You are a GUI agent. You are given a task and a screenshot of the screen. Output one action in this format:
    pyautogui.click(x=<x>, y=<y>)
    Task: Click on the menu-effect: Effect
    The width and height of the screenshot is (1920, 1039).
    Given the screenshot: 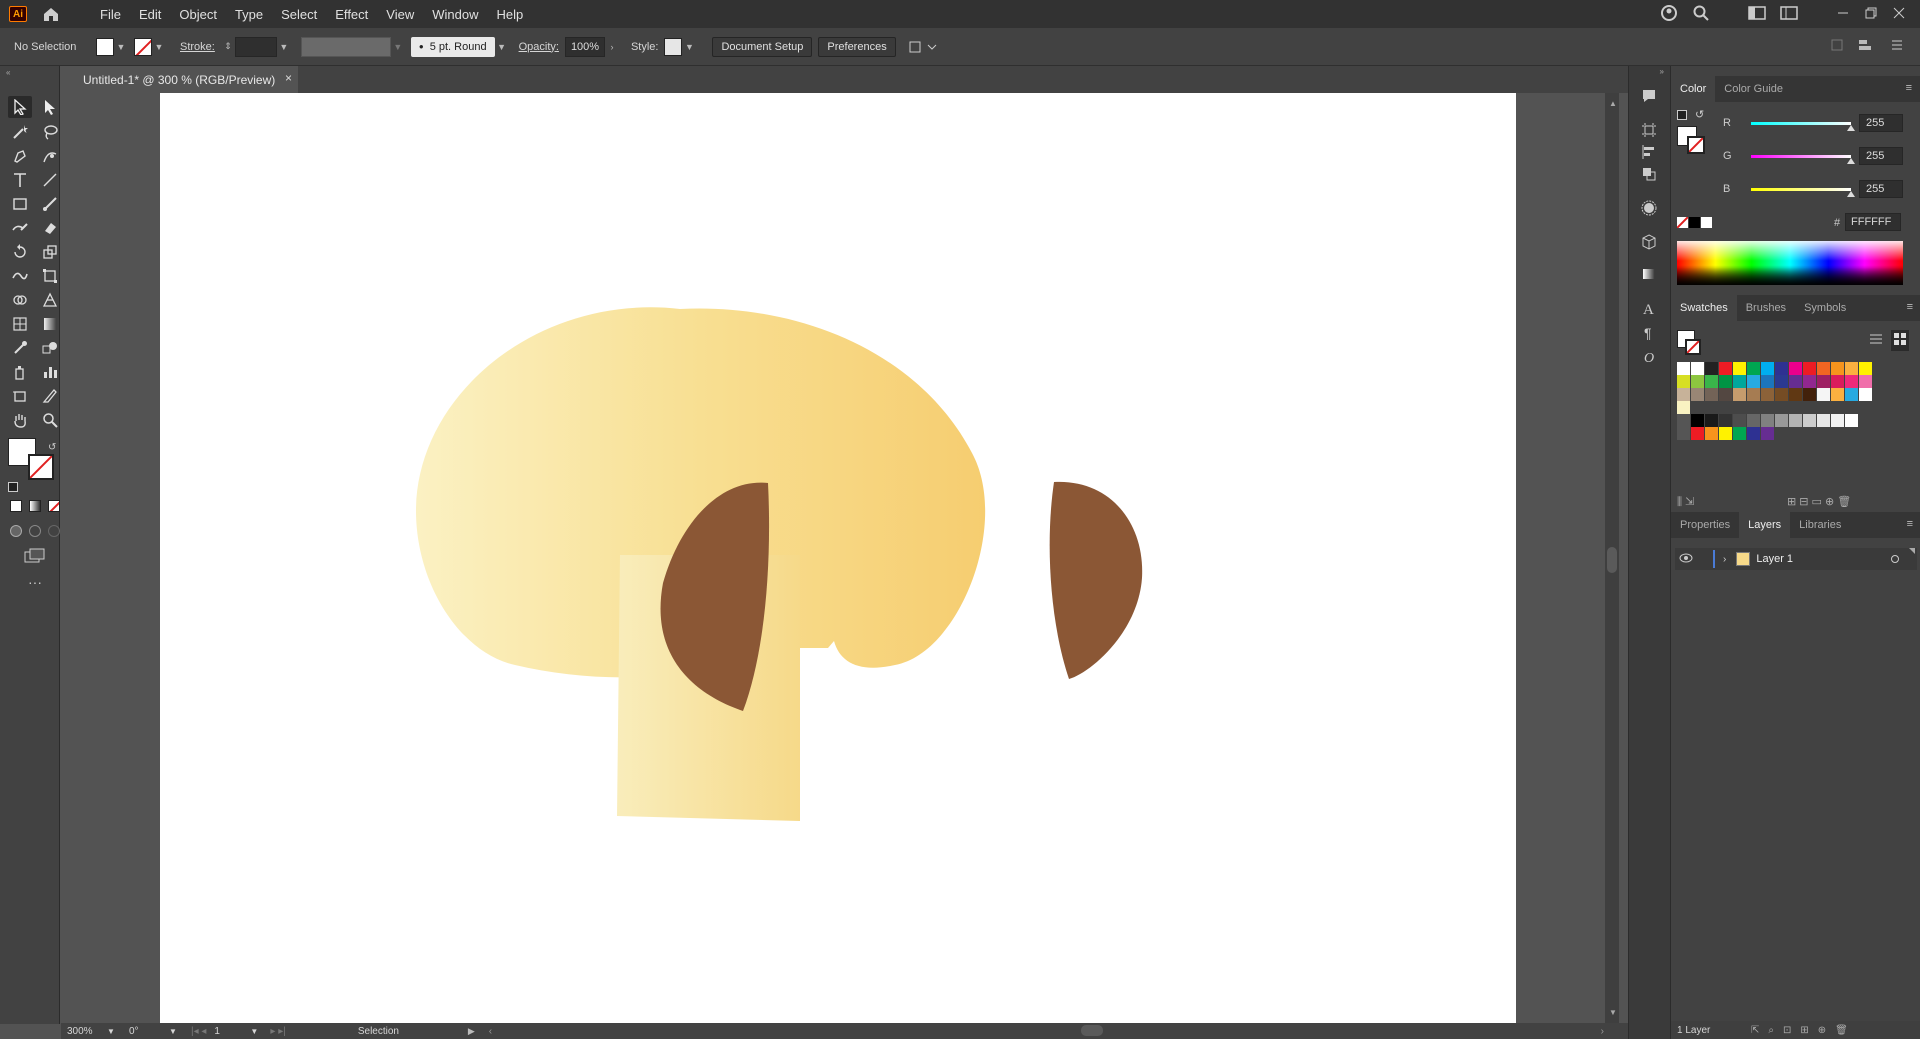 What is the action you would take?
    pyautogui.click(x=351, y=14)
    